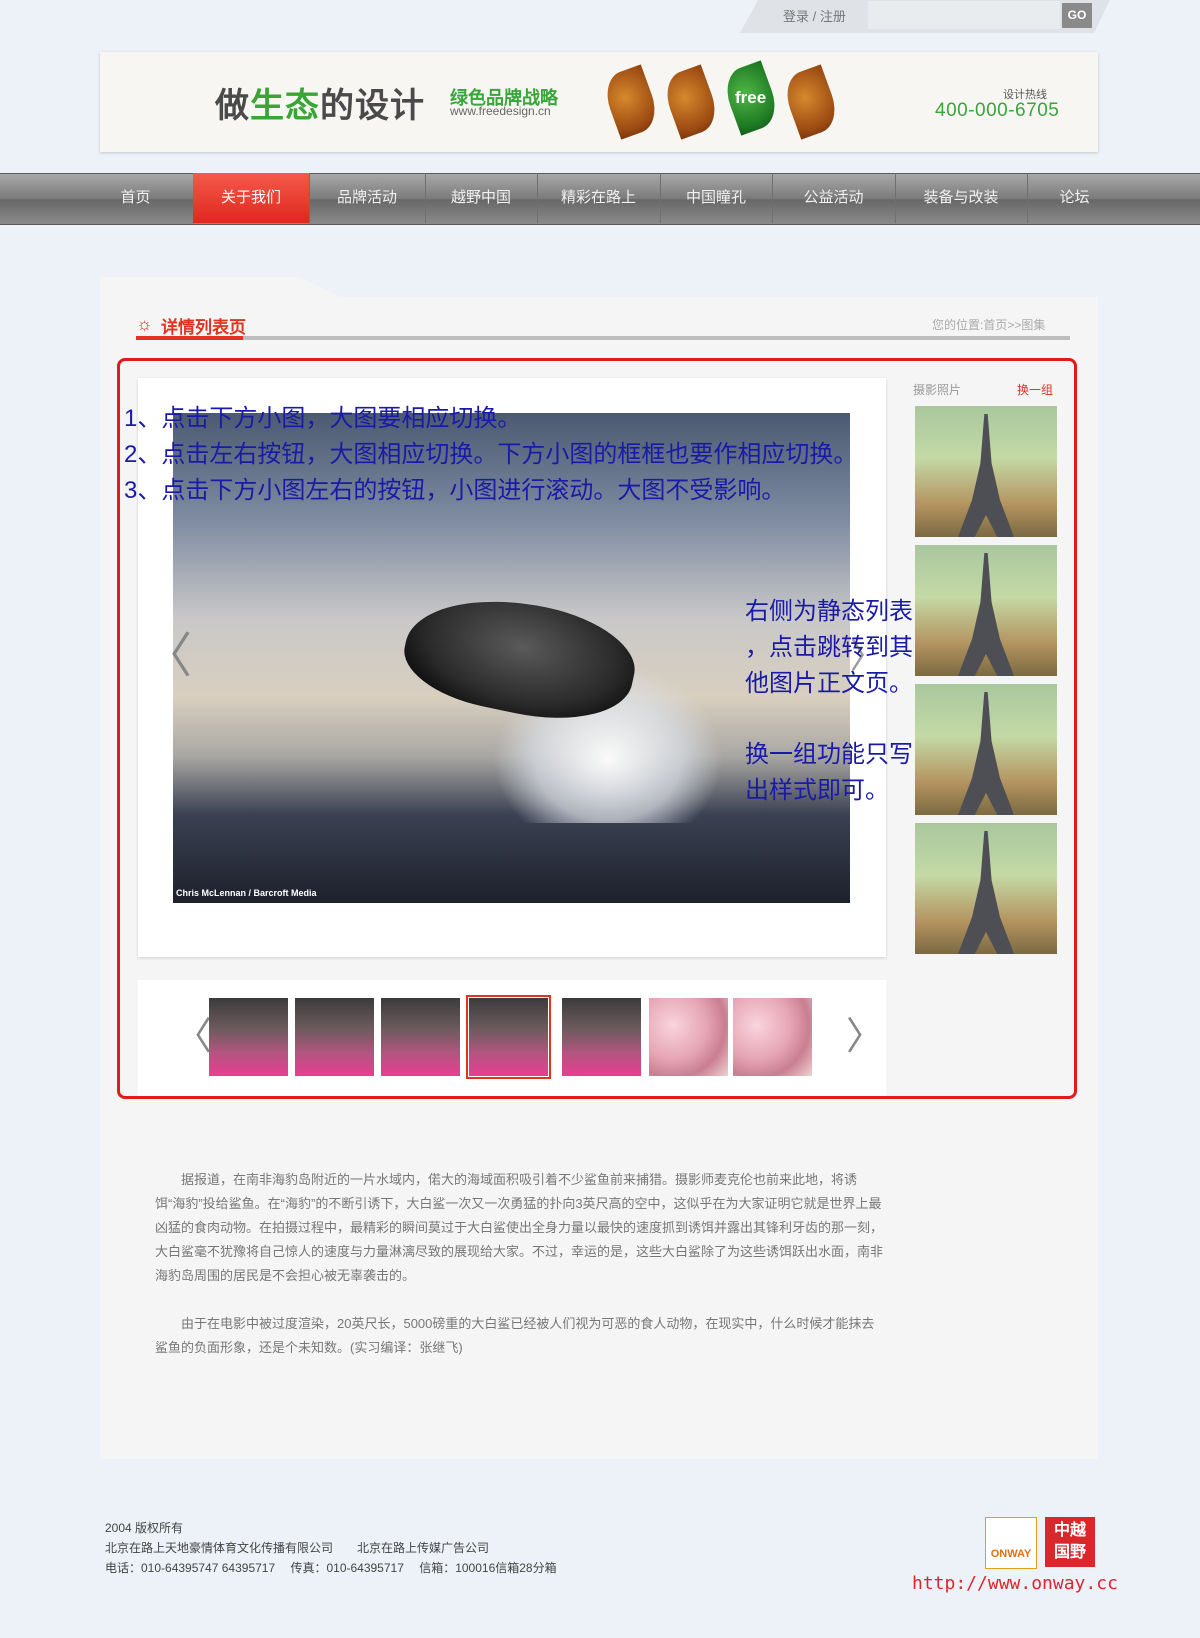 This screenshot has width=1200, height=1638. What do you see at coordinates (1077, 15) in the screenshot?
I see `go-button: GO` at bounding box center [1077, 15].